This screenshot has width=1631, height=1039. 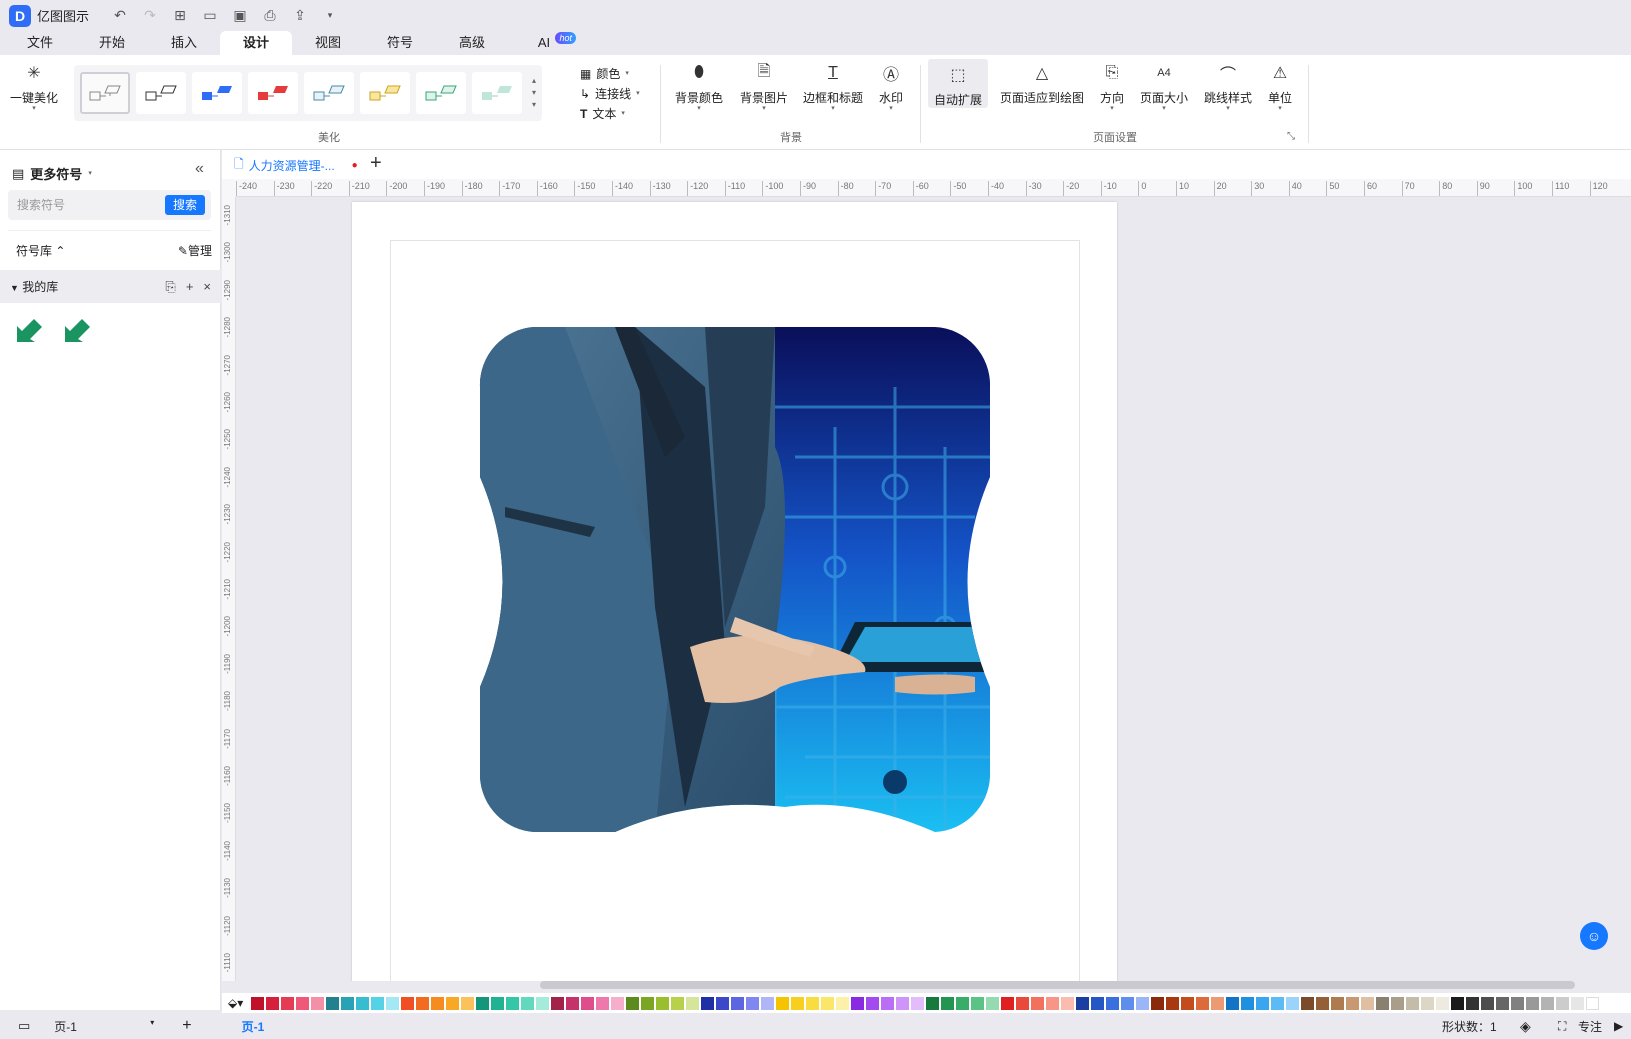 What do you see at coordinates (180, 16) in the screenshot?
I see `new-icon: ⊞` at bounding box center [180, 16].